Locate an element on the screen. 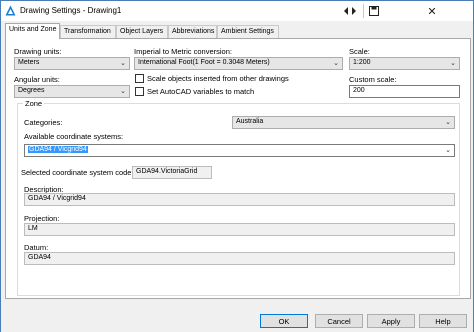  selected-code-label: Selected coordinate system code: is located at coordinates (77, 172).